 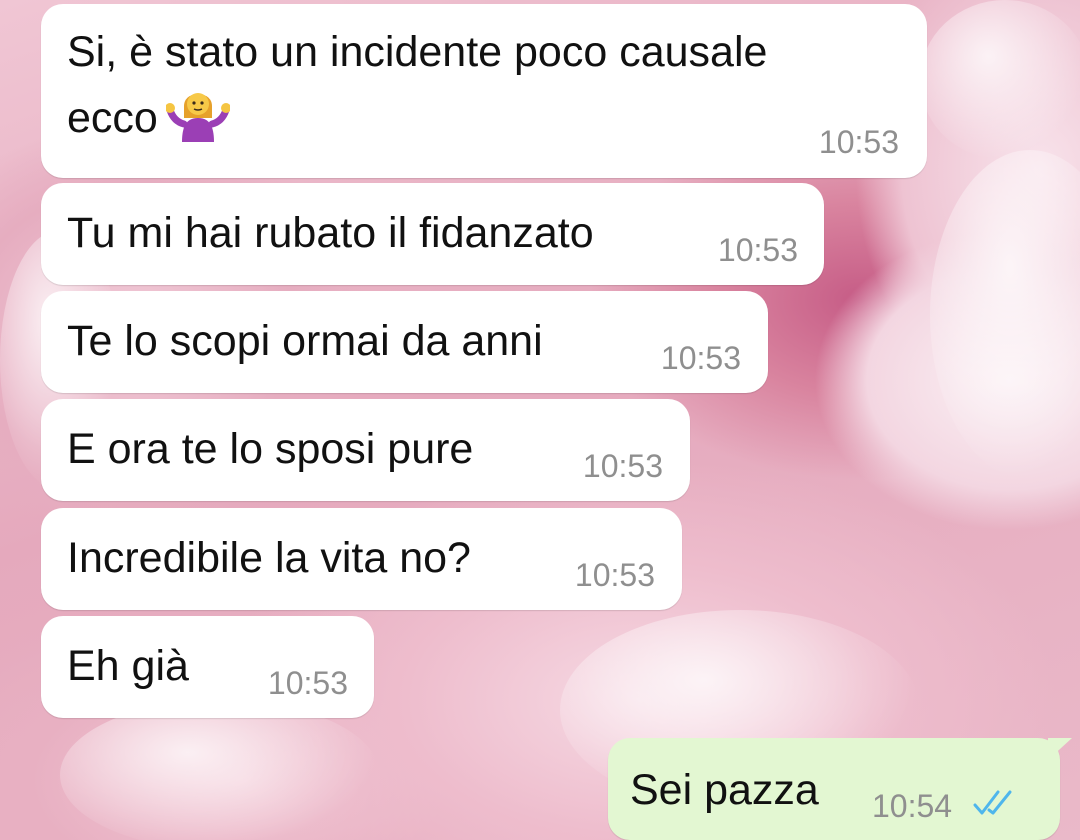 I want to click on message-text: ecco, so click(x=149, y=117).